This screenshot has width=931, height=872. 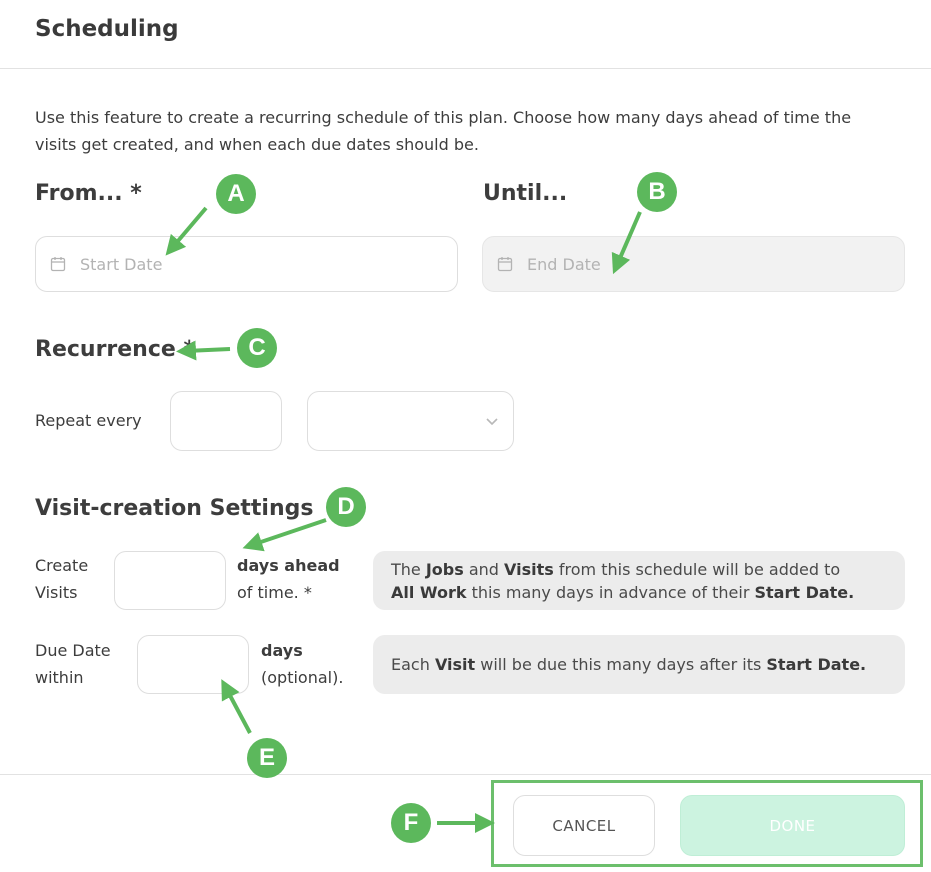 What do you see at coordinates (186, 231) in the screenshot?
I see `arrow-a` at bounding box center [186, 231].